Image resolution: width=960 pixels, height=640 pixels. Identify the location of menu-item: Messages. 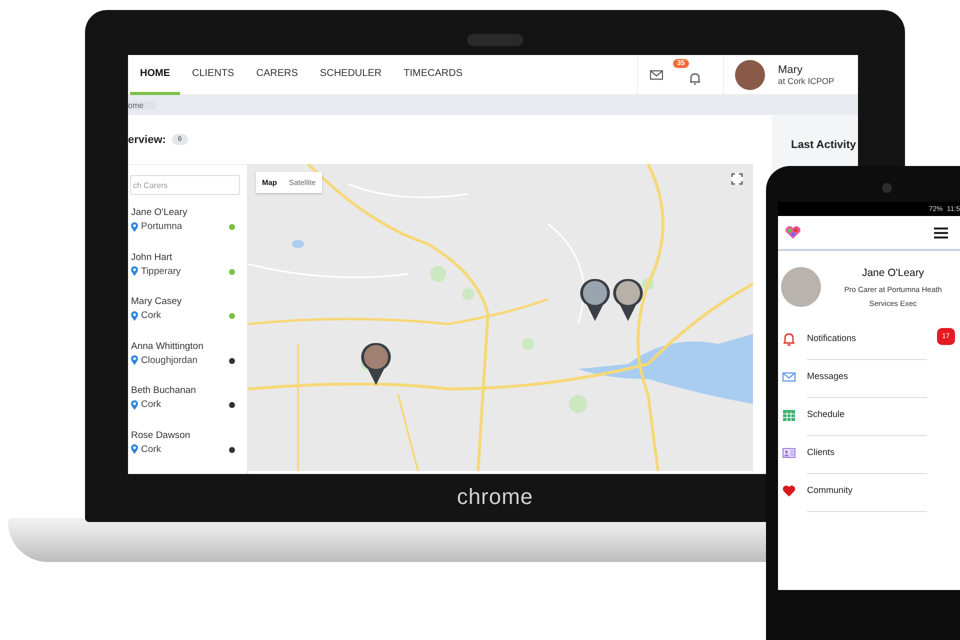
(869, 384).